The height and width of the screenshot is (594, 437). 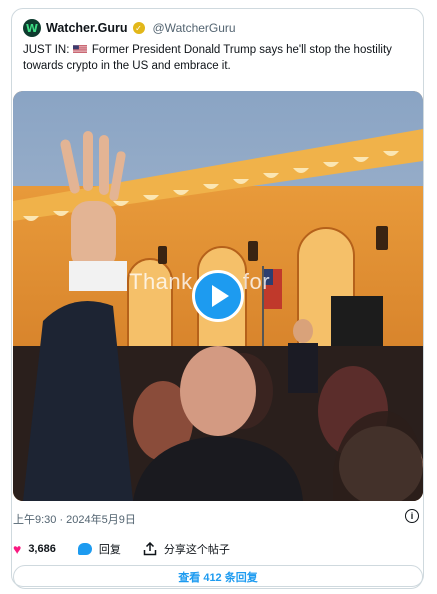 I want to click on share-upload-icon, so click(x=150, y=549).